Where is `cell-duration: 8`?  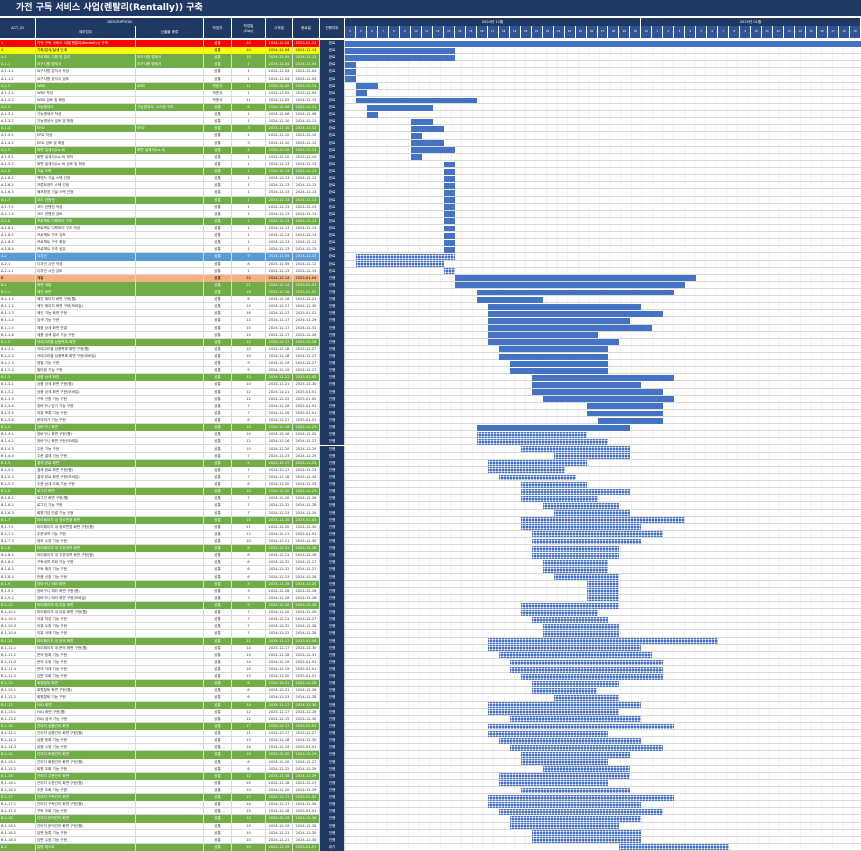
cell-duration: 8 is located at coordinates (249, 264).